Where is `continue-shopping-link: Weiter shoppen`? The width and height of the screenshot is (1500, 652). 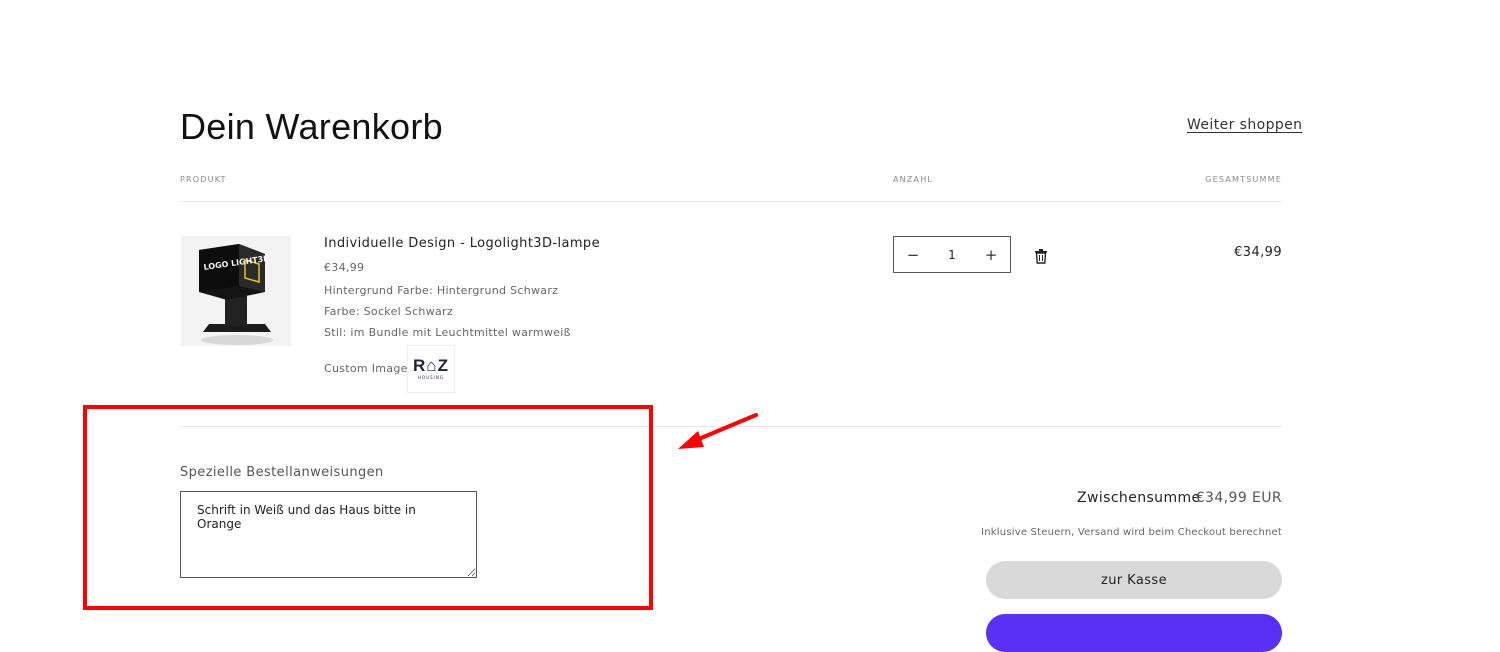
continue-shopping-link: Weiter shoppen is located at coordinates (1244, 125).